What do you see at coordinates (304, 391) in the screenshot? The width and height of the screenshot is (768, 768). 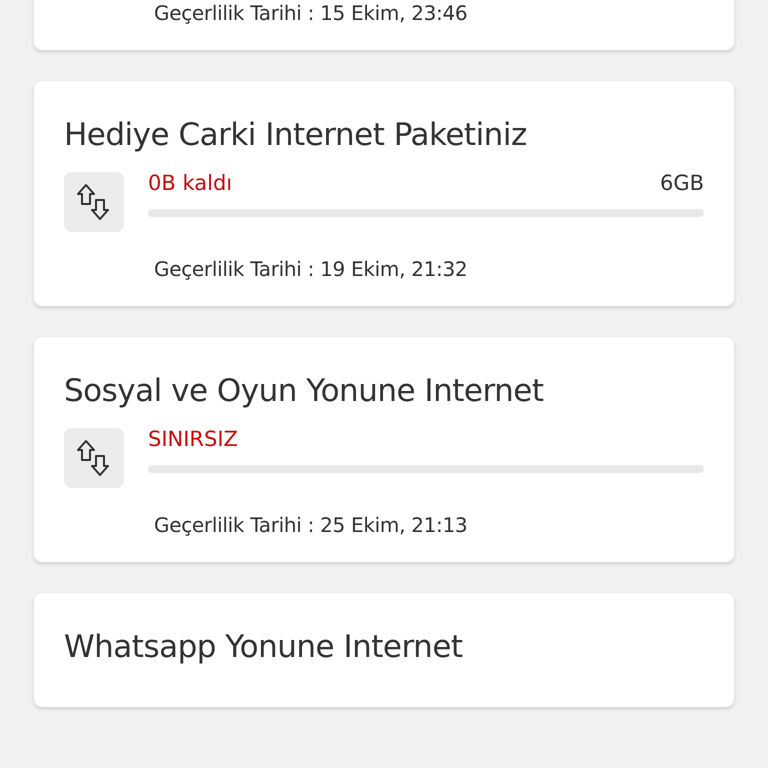 I see `package-title: Sosyal ve Oyun Yonune Internet` at bounding box center [304, 391].